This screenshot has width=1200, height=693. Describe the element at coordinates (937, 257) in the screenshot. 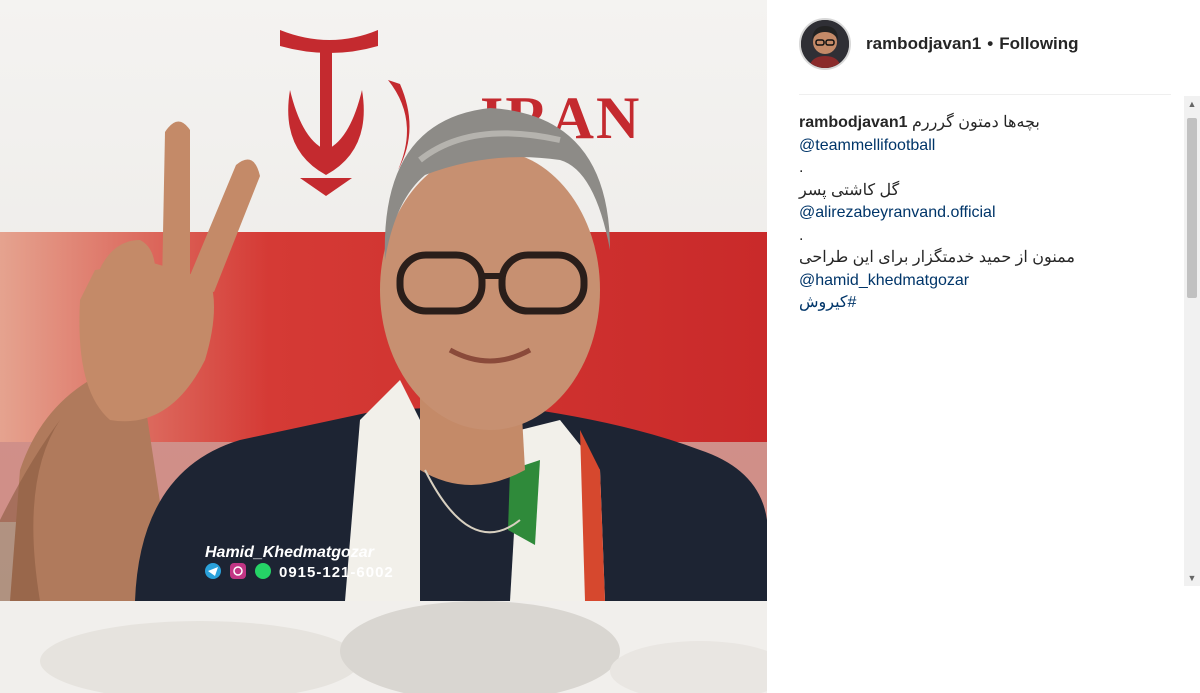

I see `caption-line-3: ممنون از حمید خدمتگزار برای این طراحی` at that location.